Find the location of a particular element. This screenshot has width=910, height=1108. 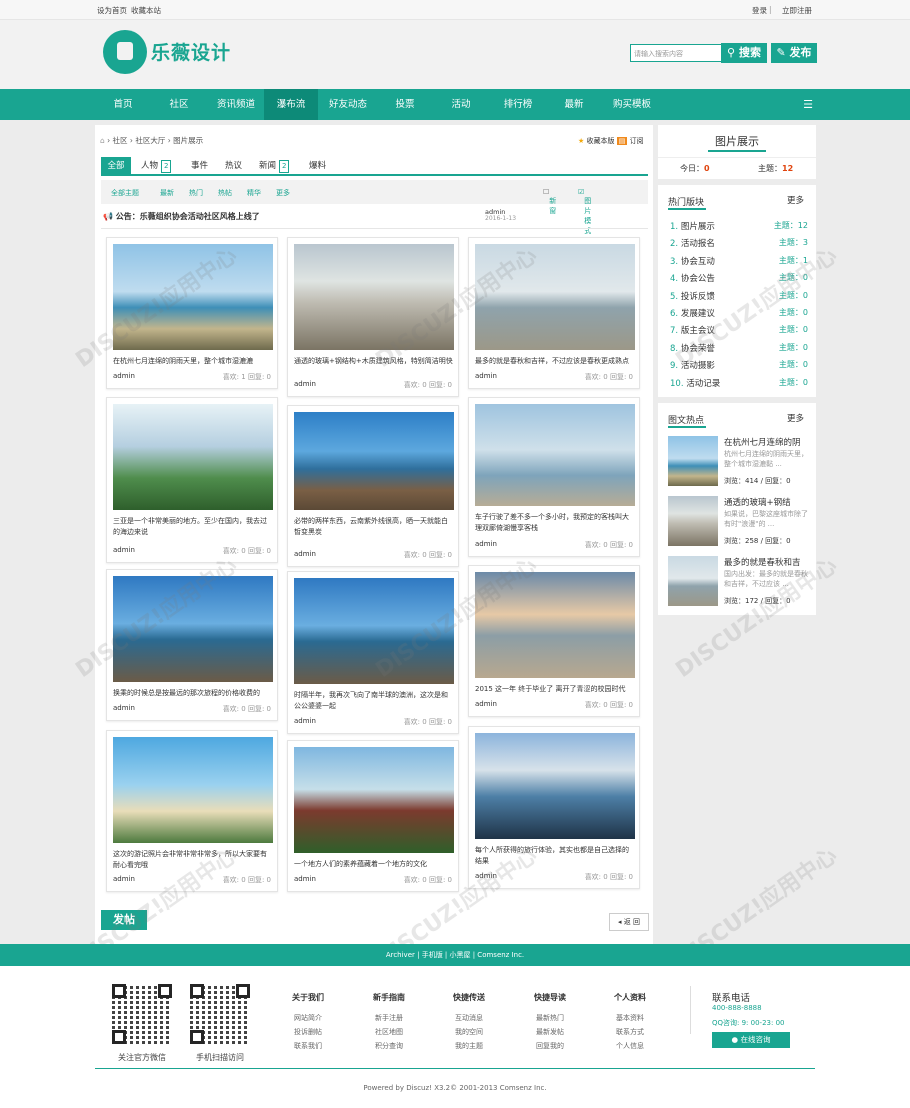

register-link: 立即注册 is located at coordinates (797, 10).